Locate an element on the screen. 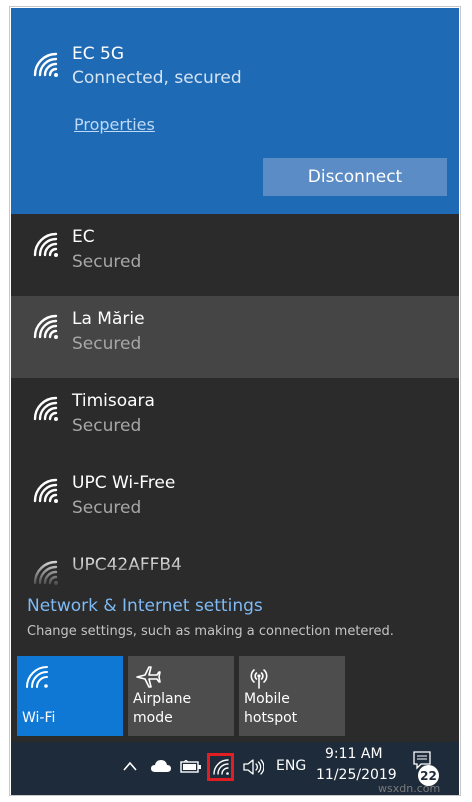  network-name: UPC Wi-Free is located at coordinates (124, 483).